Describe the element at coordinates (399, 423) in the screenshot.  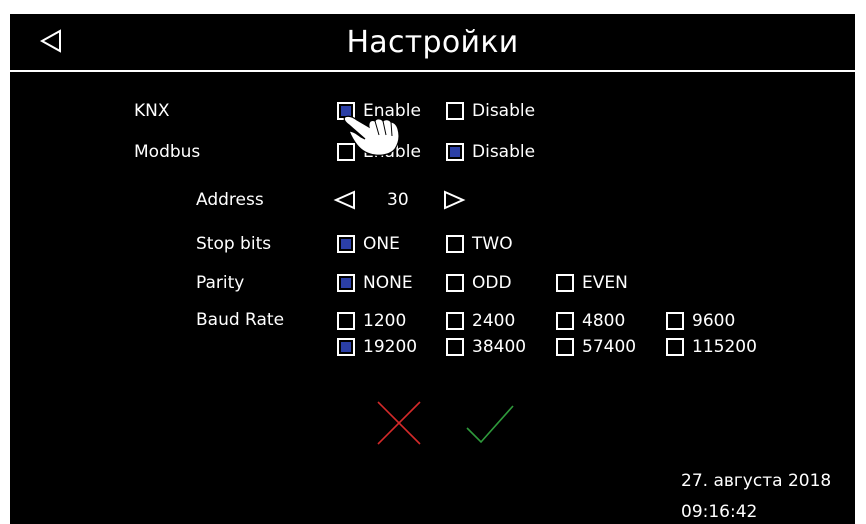
I see `cross-icon` at that location.